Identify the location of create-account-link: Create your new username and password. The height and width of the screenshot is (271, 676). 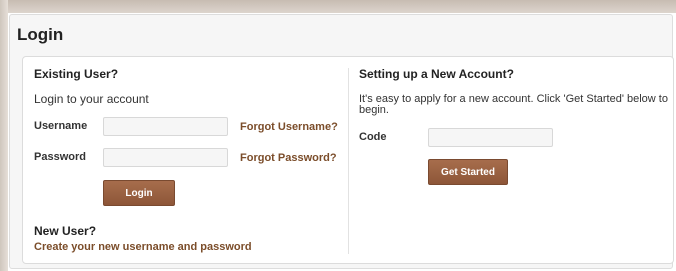
(143, 247).